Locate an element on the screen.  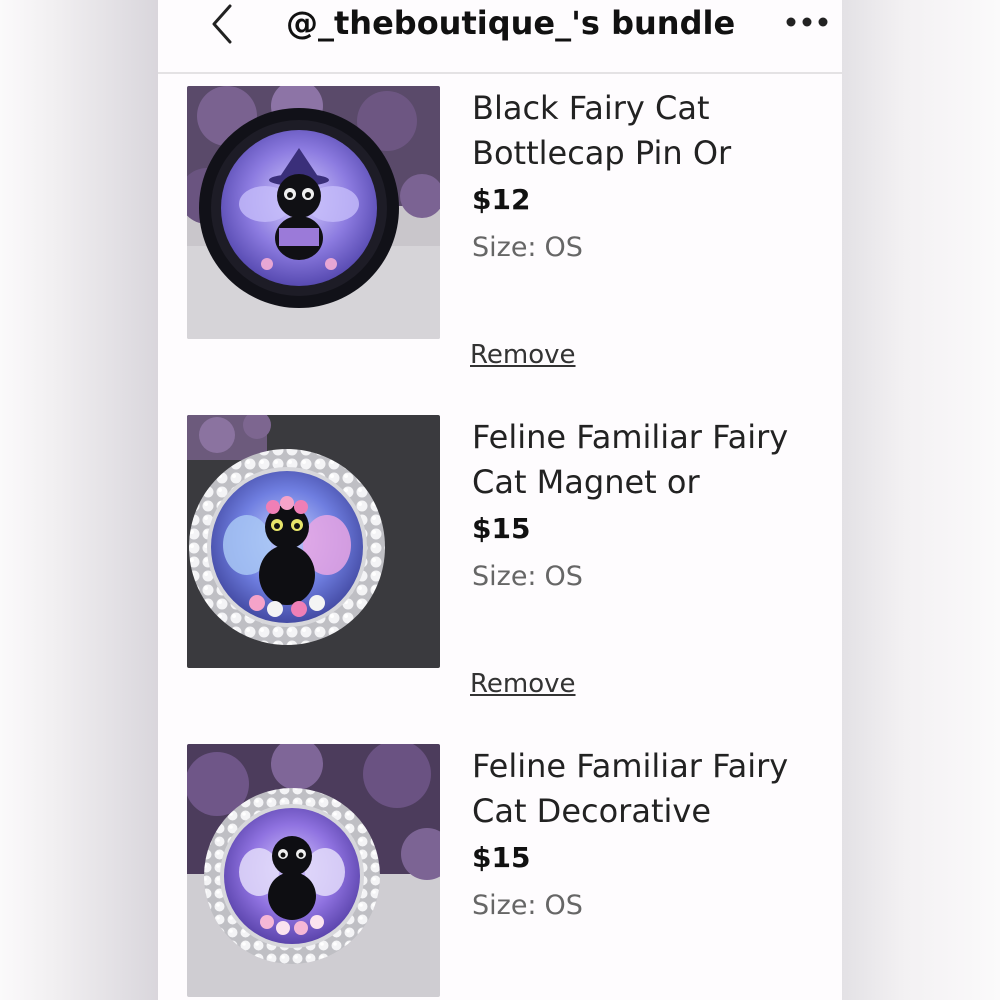
item-title-line: Black Fairy Cat is located at coordinates (591, 108).